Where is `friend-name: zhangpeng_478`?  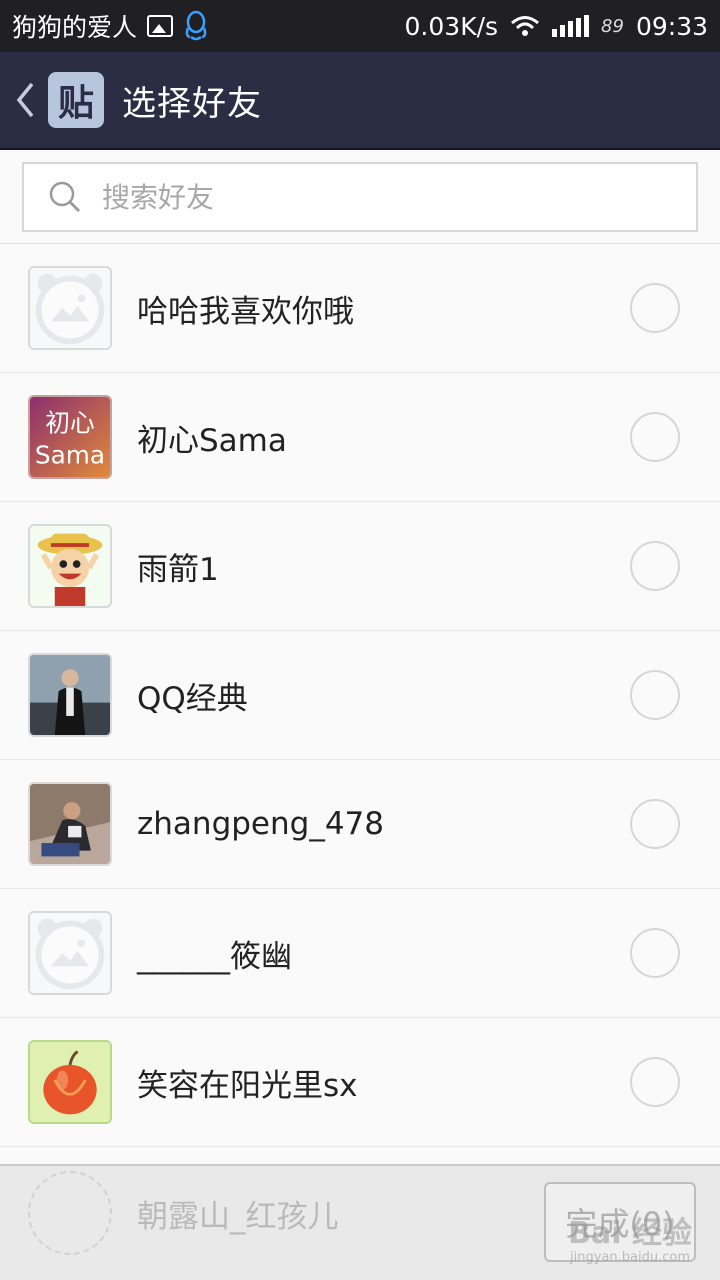
friend-name: zhangpeng_478 is located at coordinates (260, 824).